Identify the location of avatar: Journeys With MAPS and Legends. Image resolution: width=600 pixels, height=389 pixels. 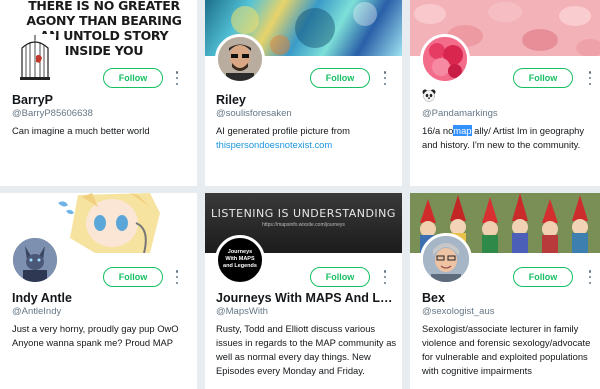
(240, 260).